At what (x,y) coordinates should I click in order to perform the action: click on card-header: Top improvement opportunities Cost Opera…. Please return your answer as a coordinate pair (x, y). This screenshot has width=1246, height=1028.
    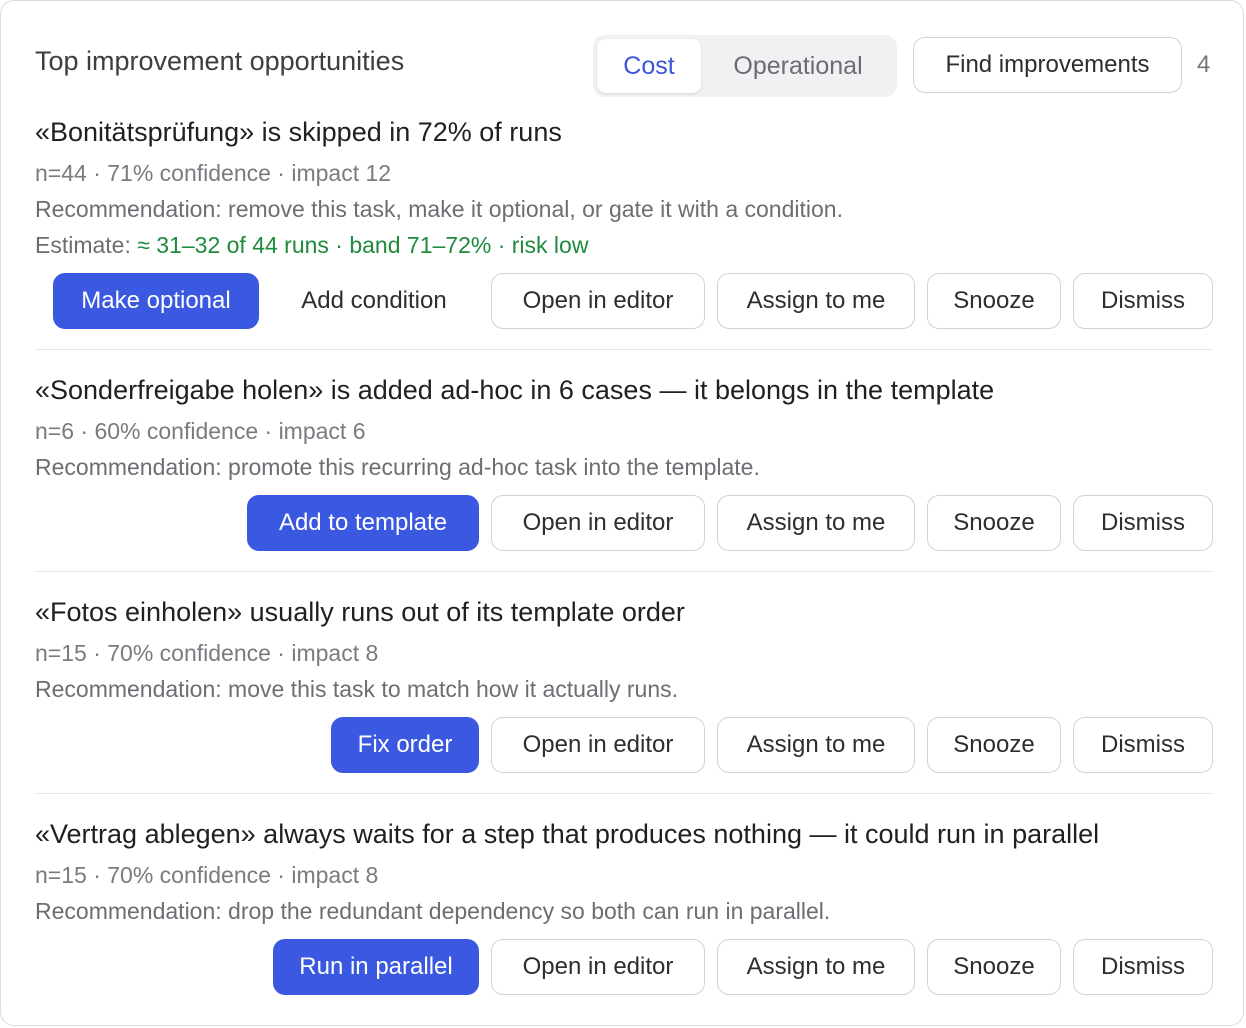
    Looking at the image, I should click on (622, 56).